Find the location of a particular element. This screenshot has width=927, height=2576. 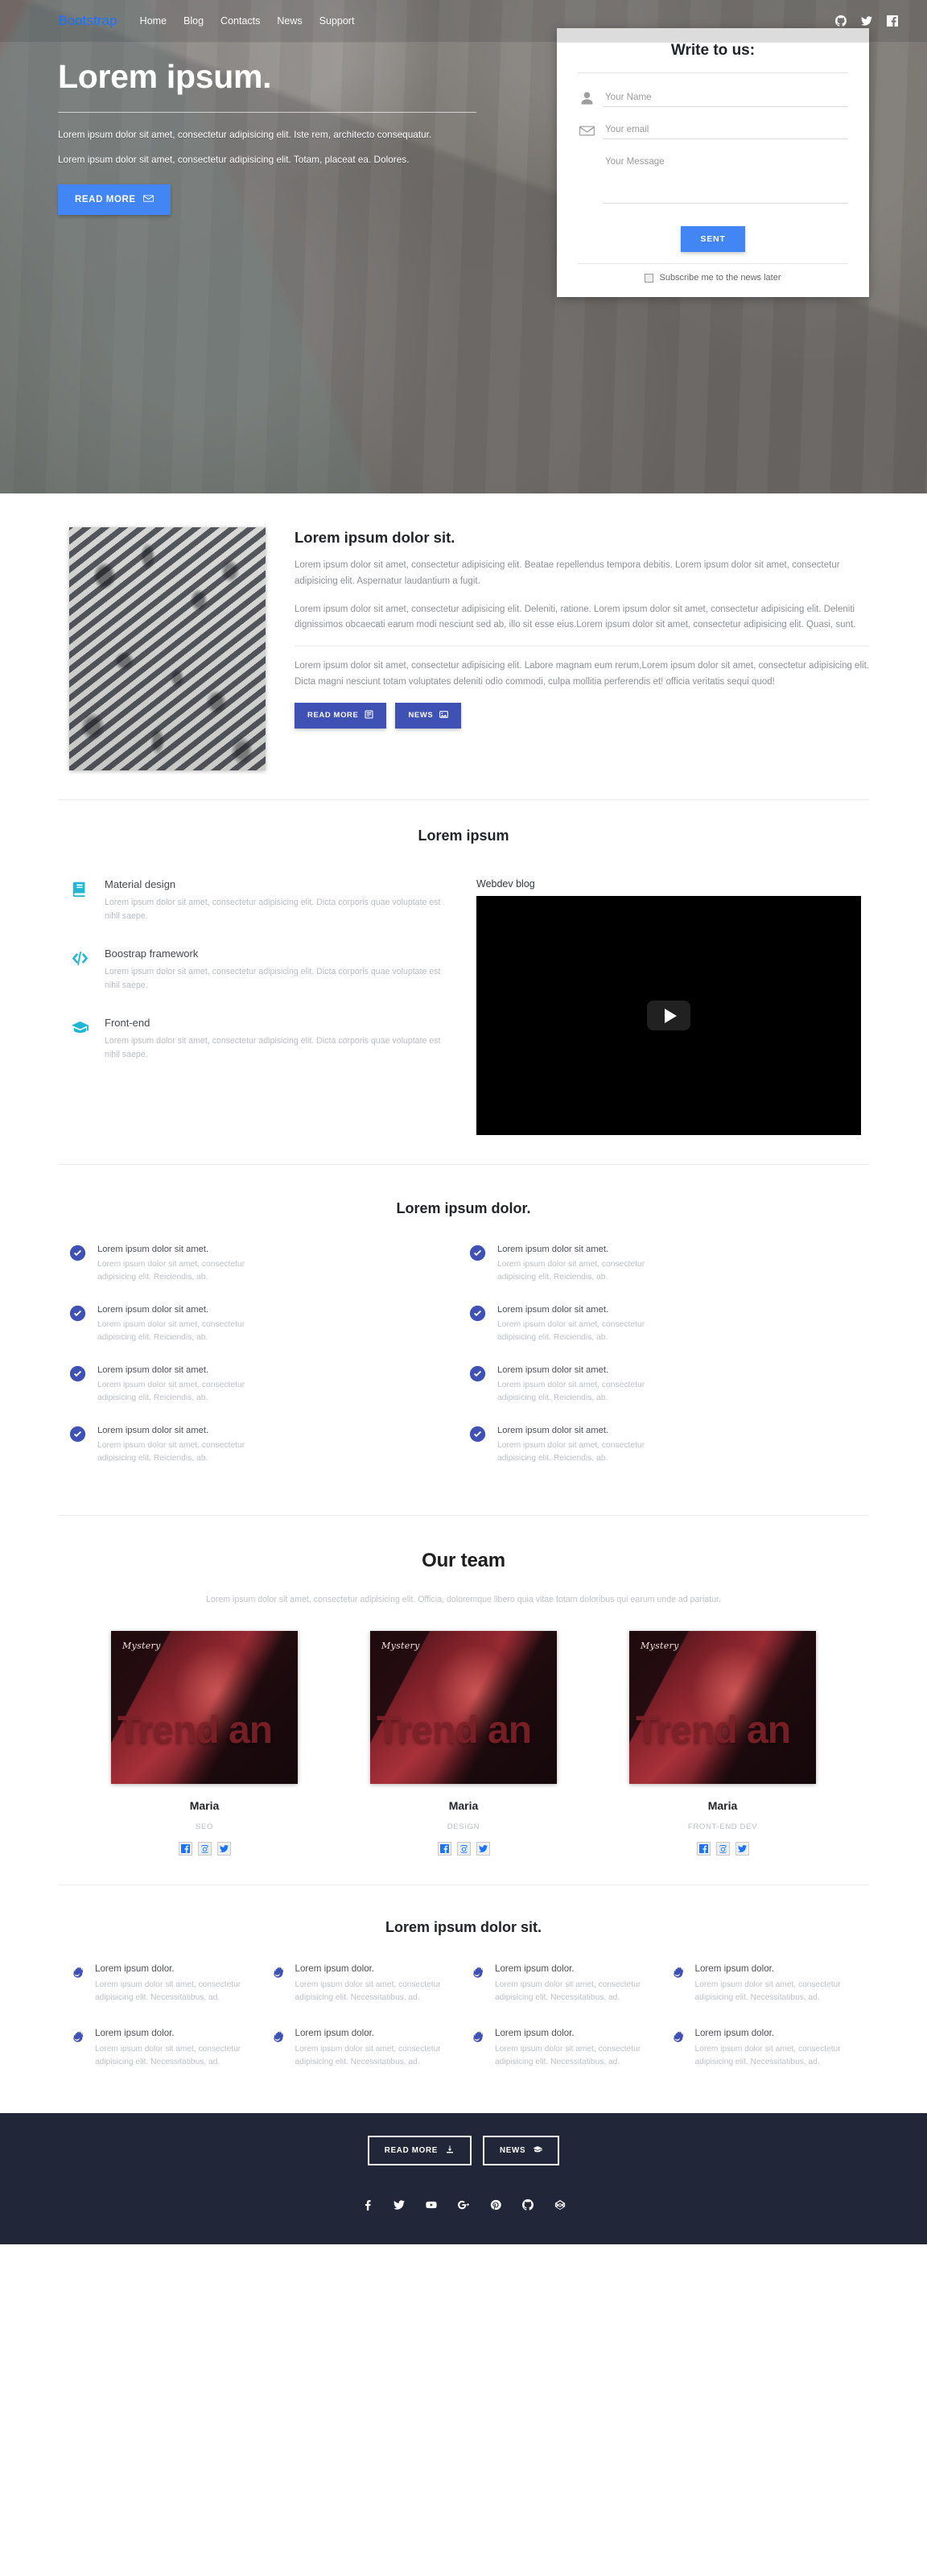

team-member-role: SEO is located at coordinates (204, 1826).